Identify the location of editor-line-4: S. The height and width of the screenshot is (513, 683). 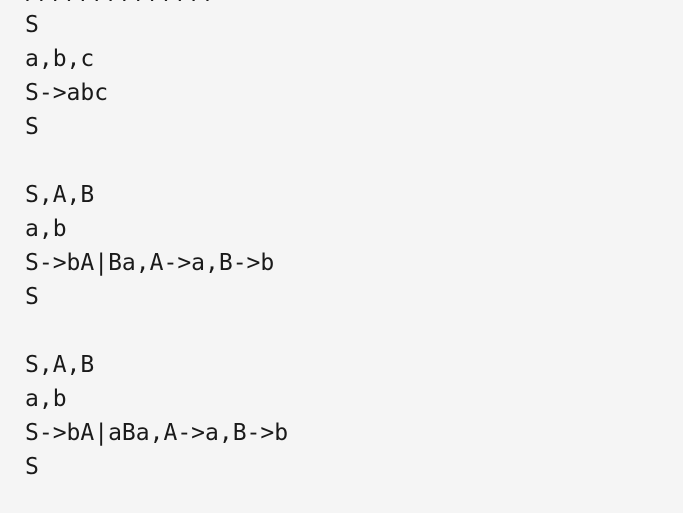
(32, 127).